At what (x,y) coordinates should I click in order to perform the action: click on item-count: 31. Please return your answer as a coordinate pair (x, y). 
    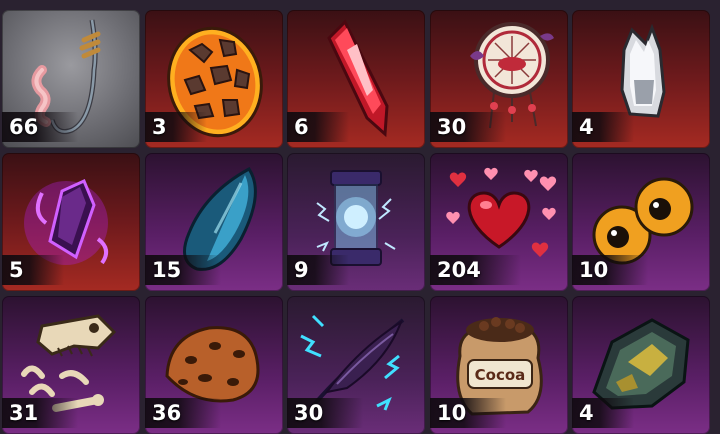
    Looking at the image, I should click on (40, 413).